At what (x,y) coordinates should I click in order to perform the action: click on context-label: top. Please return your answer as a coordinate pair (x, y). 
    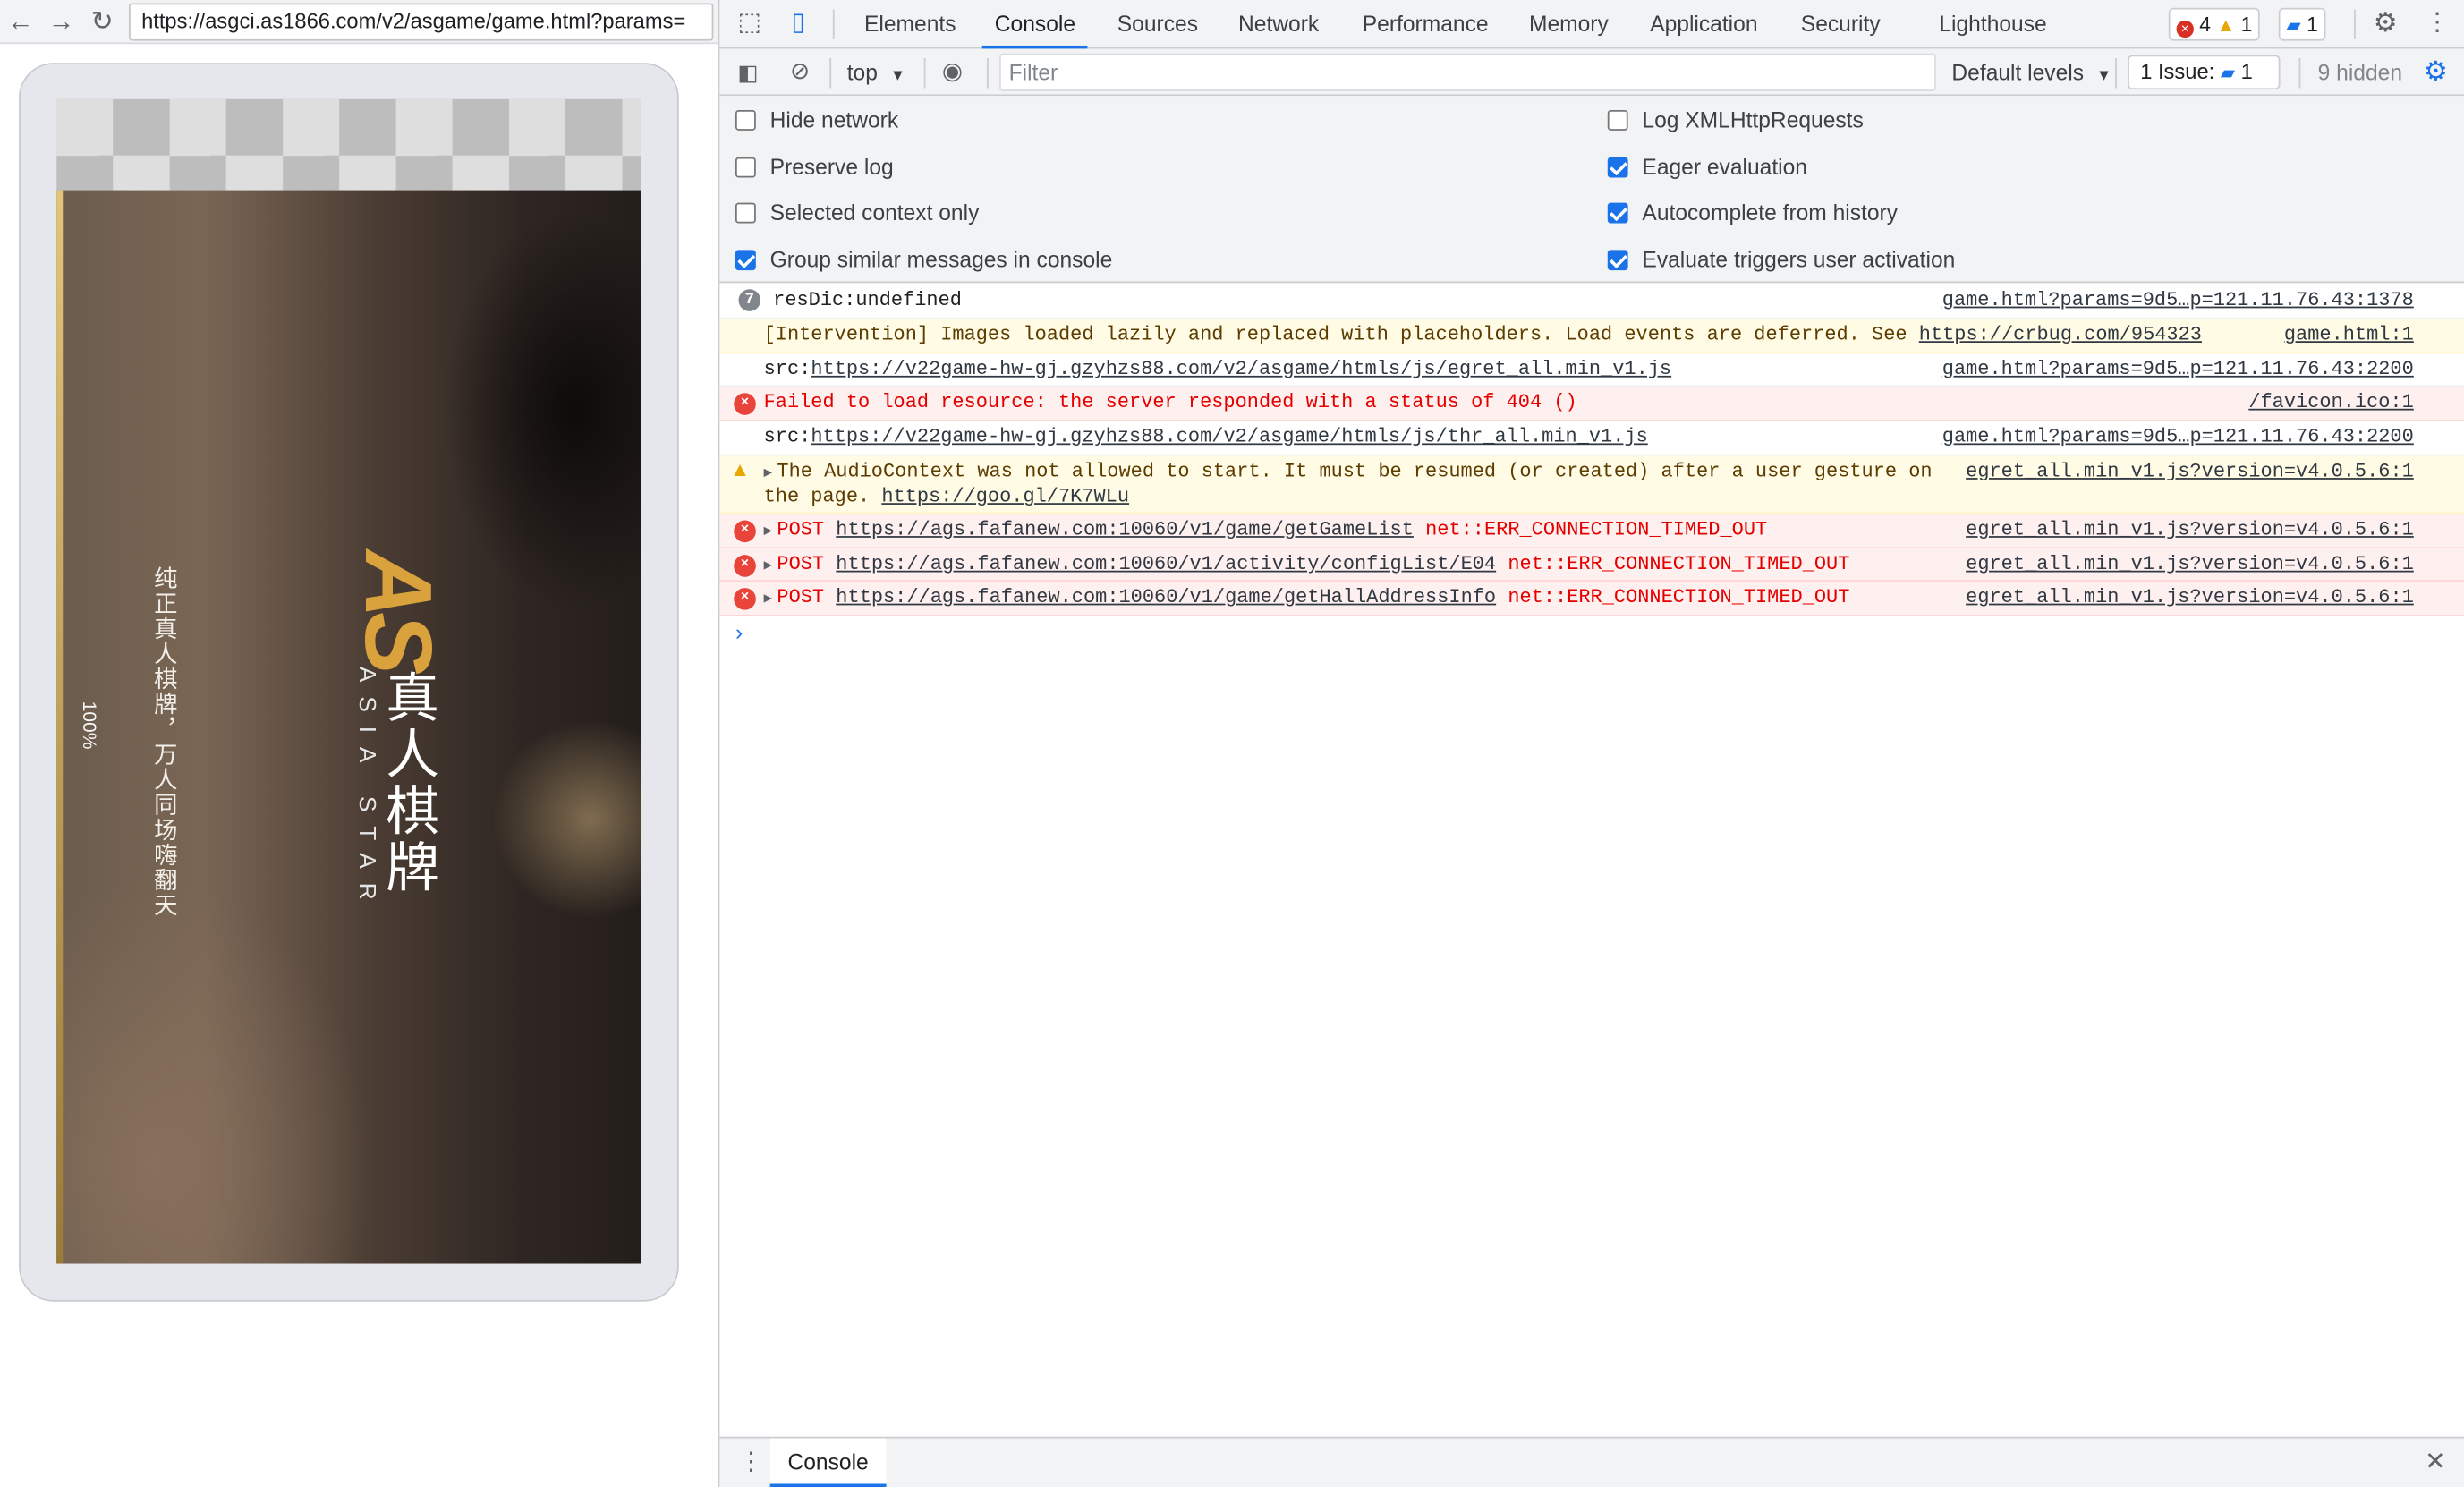
    Looking at the image, I should click on (862, 72).